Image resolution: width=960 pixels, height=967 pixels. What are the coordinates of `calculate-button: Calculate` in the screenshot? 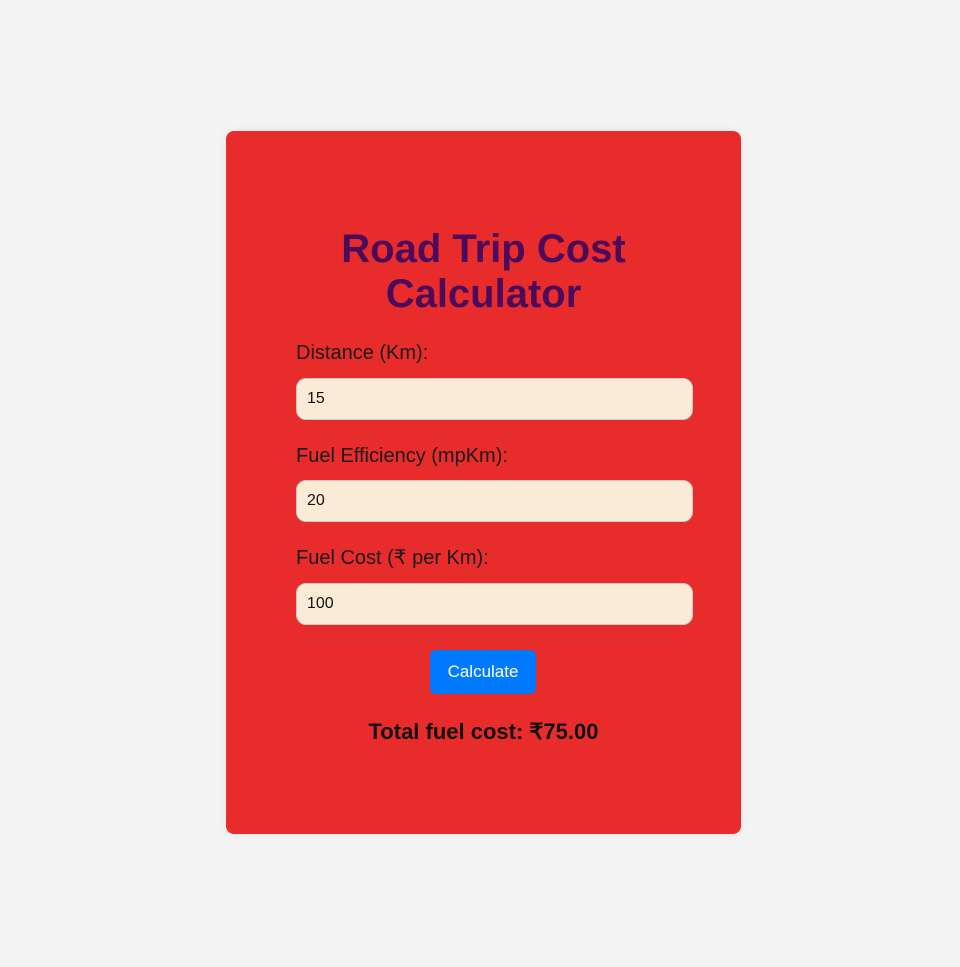 It's located at (483, 672).